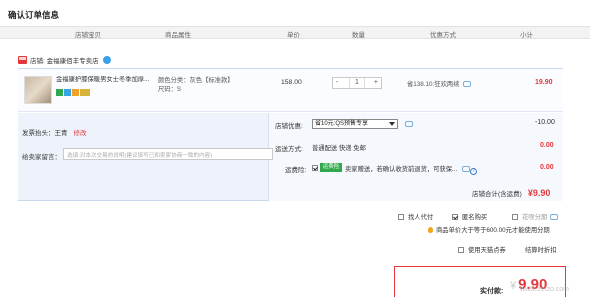 This screenshot has height=297, width=600. What do you see at coordinates (178, 35) in the screenshot?
I see `col-attributes: 商品属性` at bounding box center [178, 35].